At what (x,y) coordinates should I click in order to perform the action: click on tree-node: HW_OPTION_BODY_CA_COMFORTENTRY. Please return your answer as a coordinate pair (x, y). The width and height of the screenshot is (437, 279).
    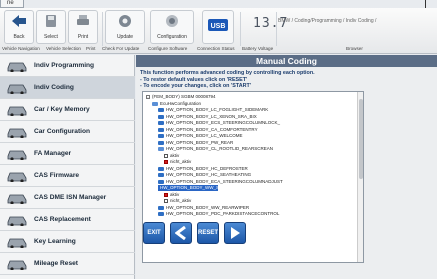
    Looking at the image, I should click on (208, 130).